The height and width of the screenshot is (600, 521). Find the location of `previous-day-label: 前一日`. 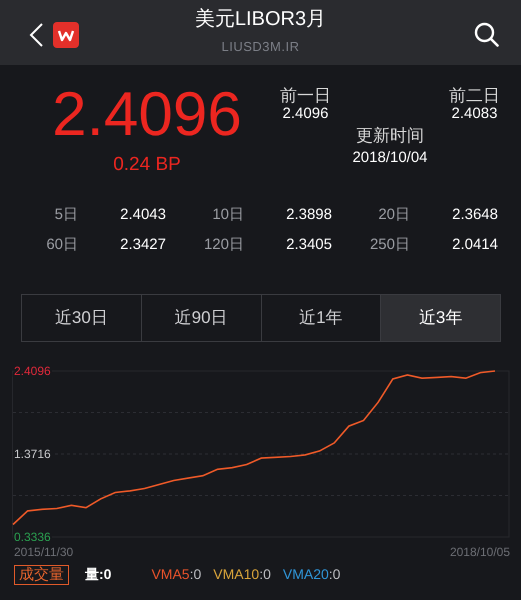

previous-day-label: 前一日 is located at coordinates (305, 95).